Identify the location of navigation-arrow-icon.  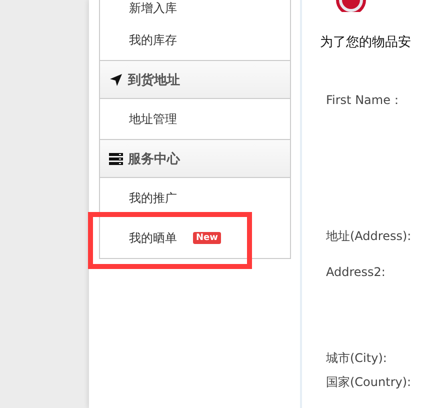
(116, 79).